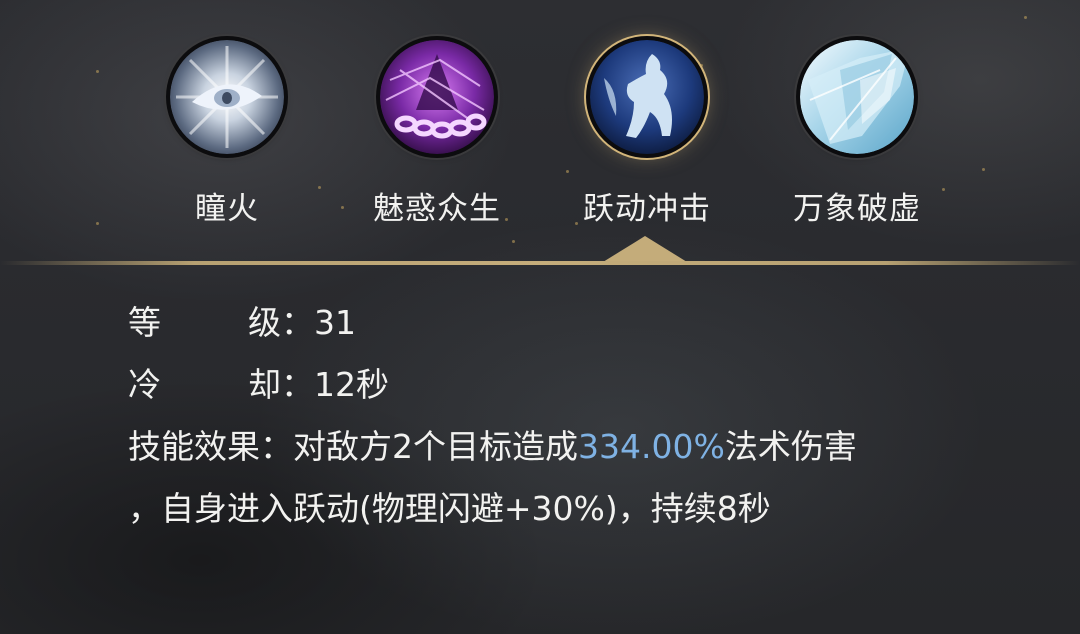  Describe the element at coordinates (647, 209) in the screenshot. I see `skill-name: 跃动冲击` at that location.